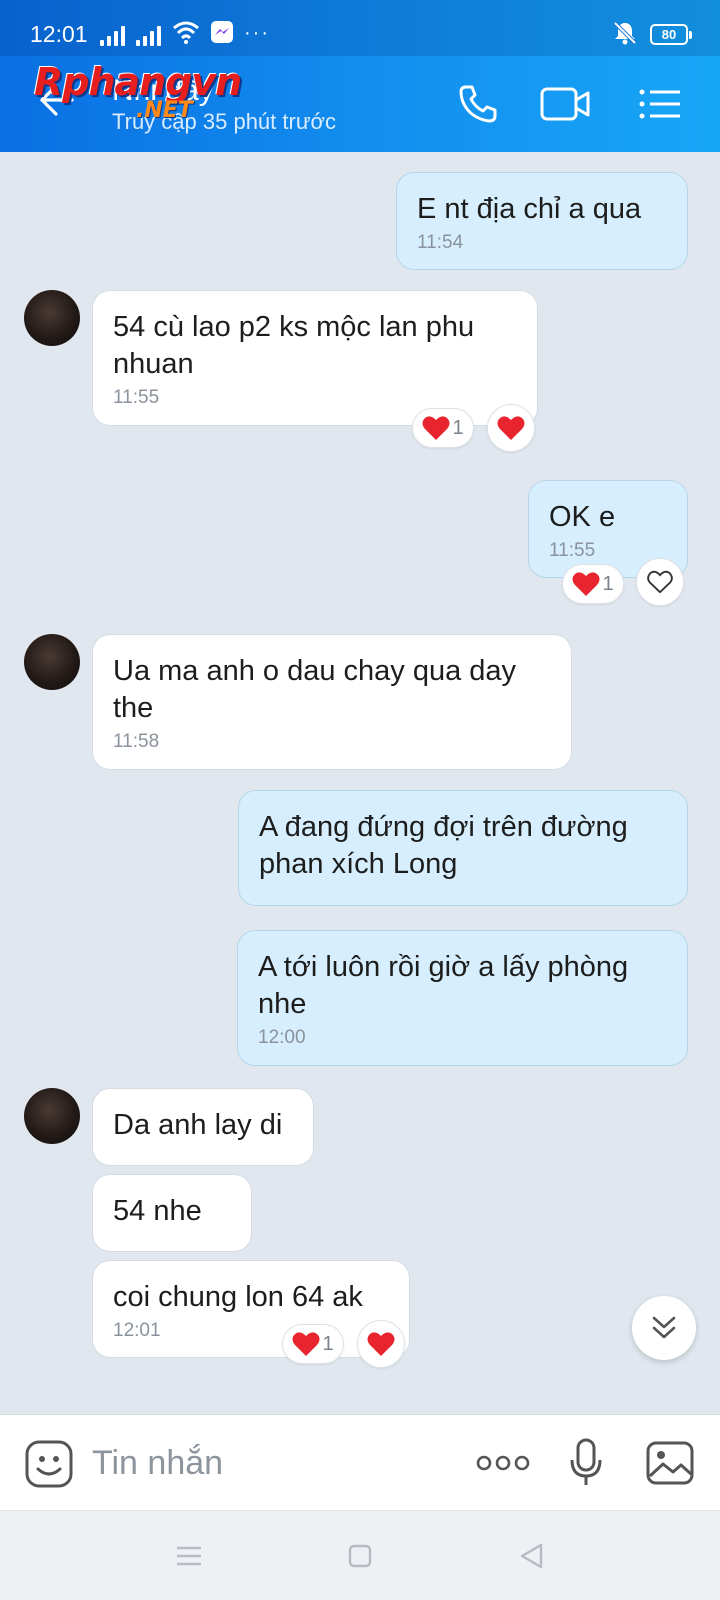 This screenshot has height=1600, width=720. I want to click on voice-call-button, so click(478, 104).